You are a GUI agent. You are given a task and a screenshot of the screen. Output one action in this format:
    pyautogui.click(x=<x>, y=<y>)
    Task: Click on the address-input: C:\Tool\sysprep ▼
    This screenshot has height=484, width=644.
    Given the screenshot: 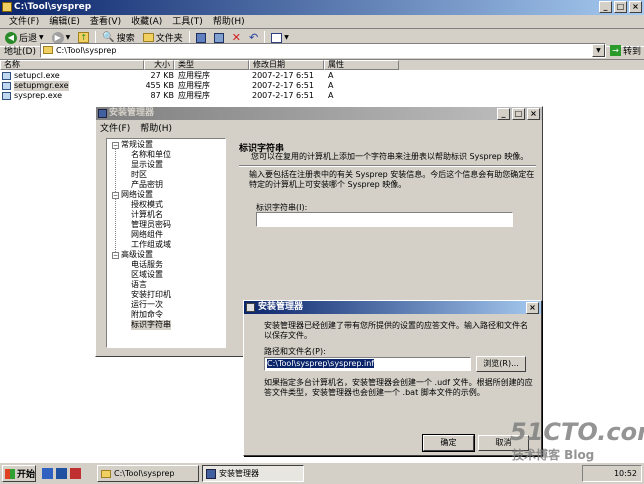 What is the action you would take?
    pyautogui.click(x=322, y=50)
    